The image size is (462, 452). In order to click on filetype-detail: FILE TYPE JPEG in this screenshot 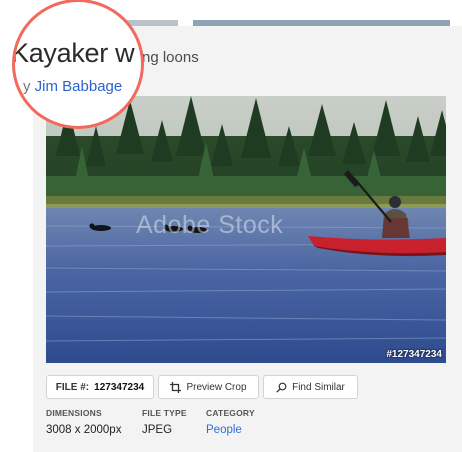, I will do `click(164, 422)`.